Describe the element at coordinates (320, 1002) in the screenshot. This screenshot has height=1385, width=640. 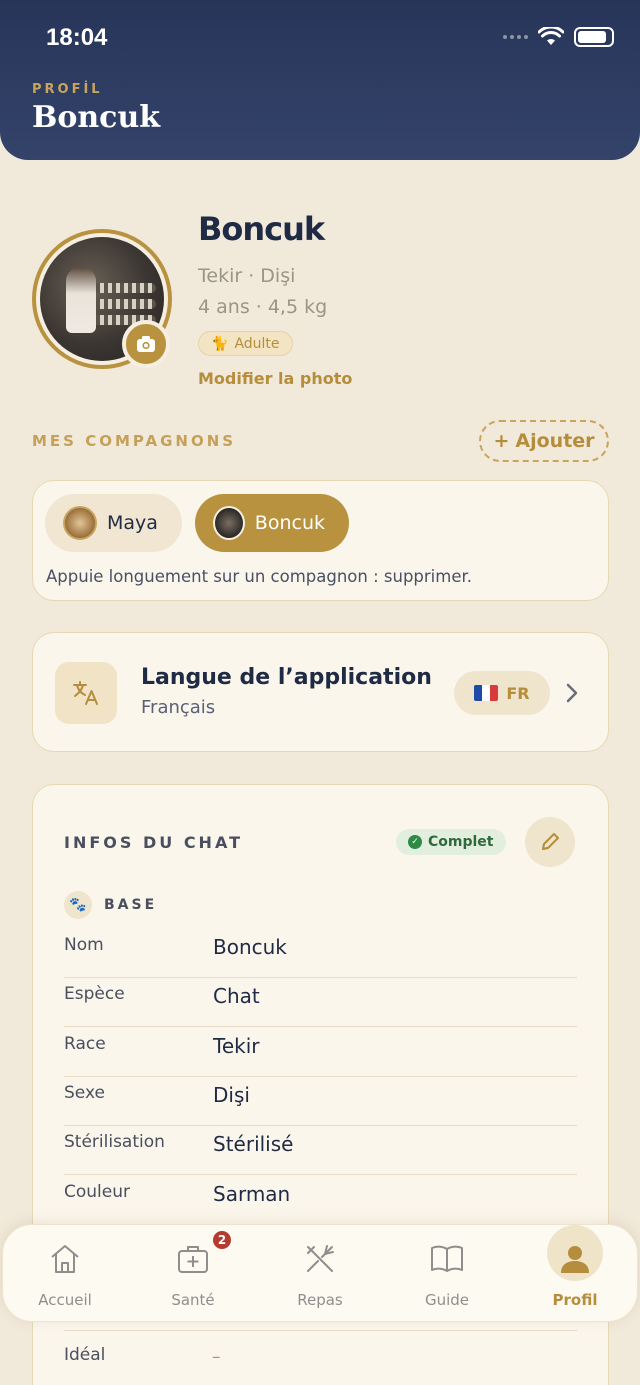
I see `info-row-species: Espèce Chat` at that location.